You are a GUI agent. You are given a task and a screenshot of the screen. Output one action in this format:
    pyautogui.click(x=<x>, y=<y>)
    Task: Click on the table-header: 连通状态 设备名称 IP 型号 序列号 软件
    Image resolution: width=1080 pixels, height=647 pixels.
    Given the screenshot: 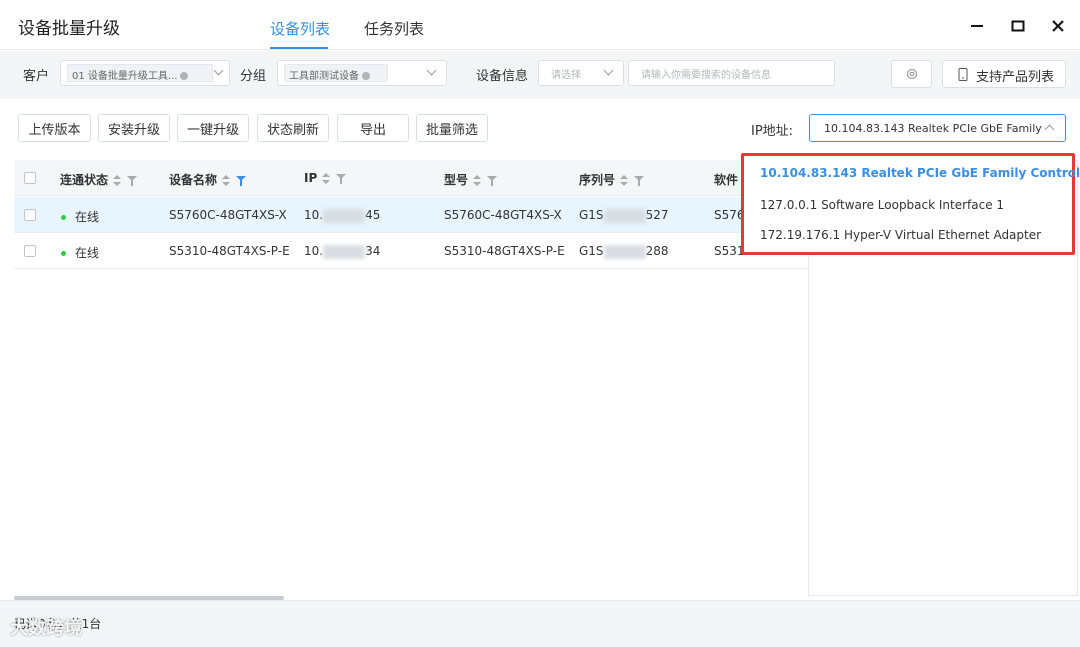 What is the action you would take?
    pyautogui.click(x=411, y=178)
    